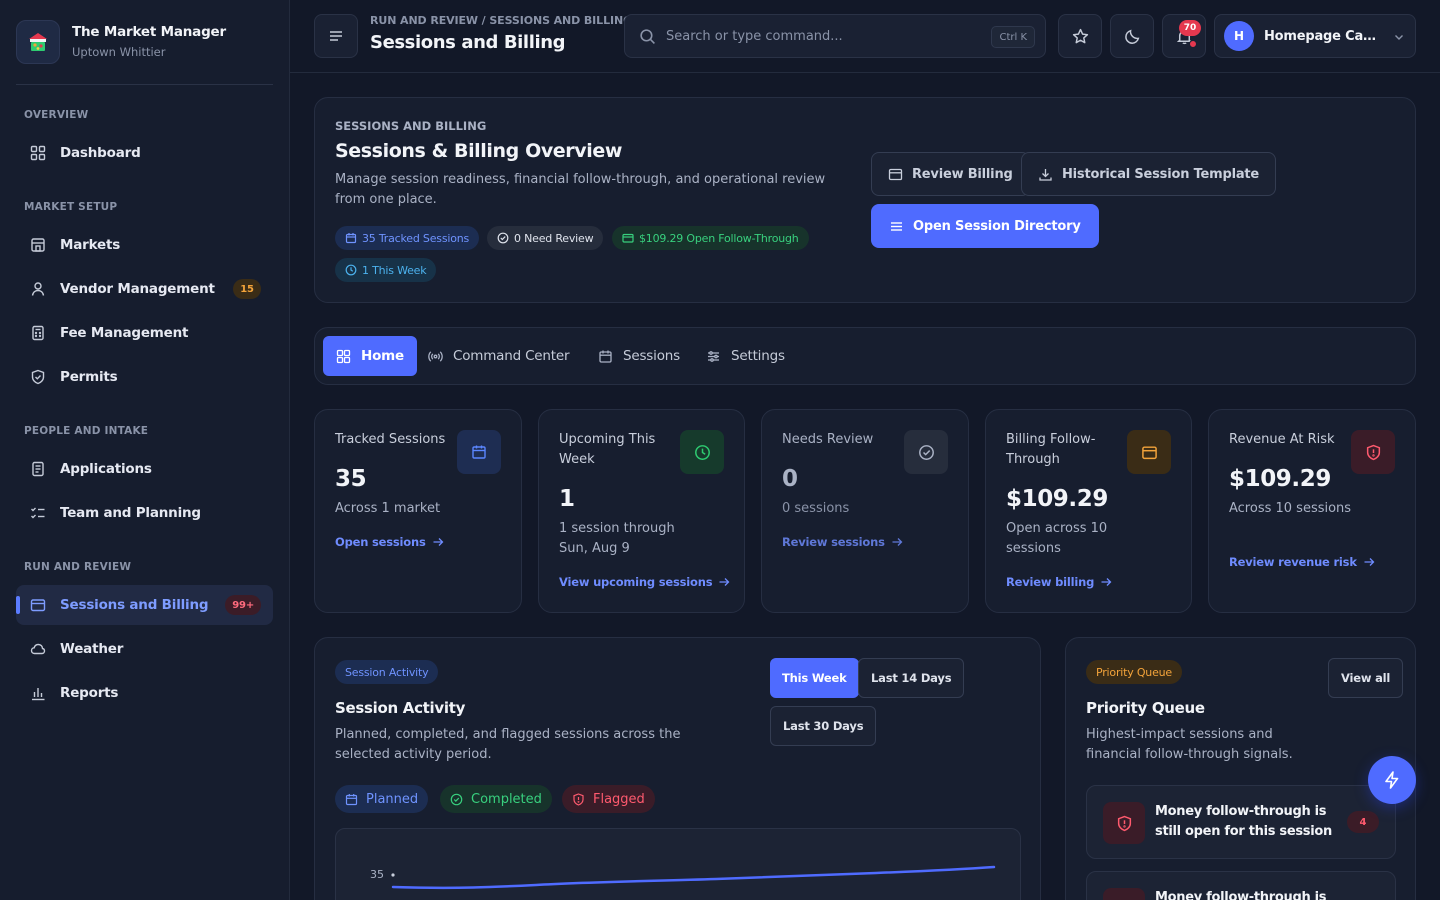 Image resolution: width=1440 pixels, height=900 pixels. Describe the element at coordinates (38, 513) in the screenshot. I see `checklist-icon` at that location.